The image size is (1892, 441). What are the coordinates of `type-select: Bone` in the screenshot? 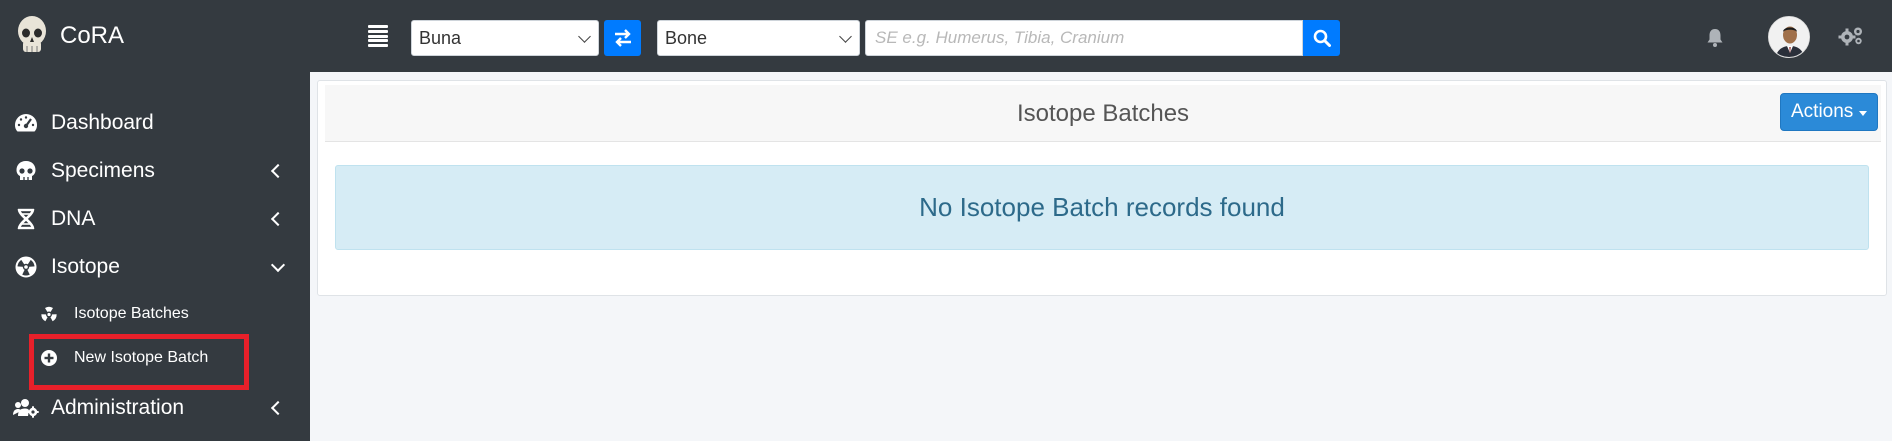 It's located at (758, 38).